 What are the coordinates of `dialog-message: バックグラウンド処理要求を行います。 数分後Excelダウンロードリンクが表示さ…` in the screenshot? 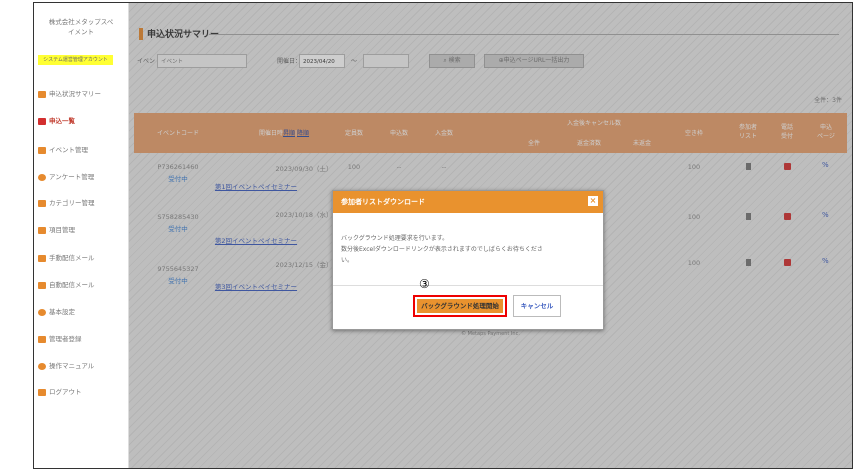 It's located at (467, 249).